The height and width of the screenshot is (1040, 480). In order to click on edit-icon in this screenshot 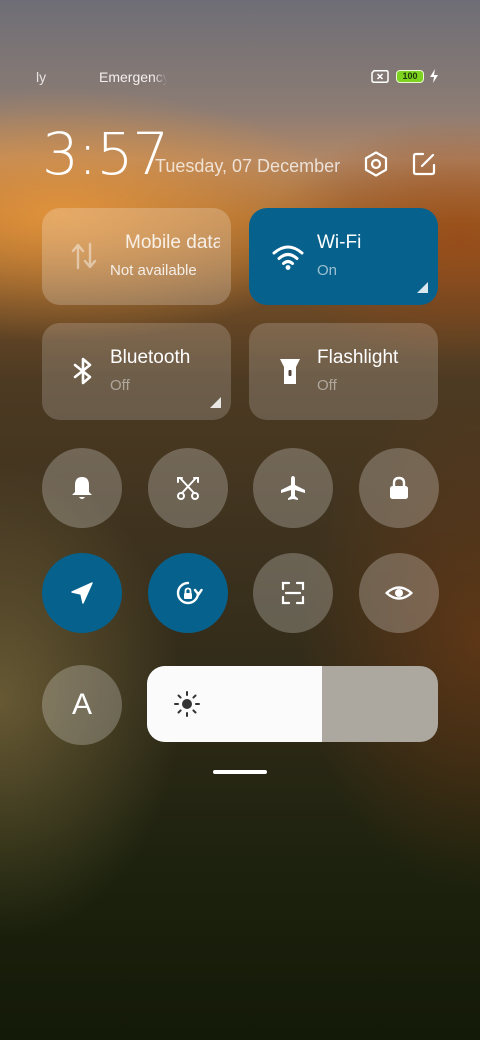, I will do `click(424, 164)`.